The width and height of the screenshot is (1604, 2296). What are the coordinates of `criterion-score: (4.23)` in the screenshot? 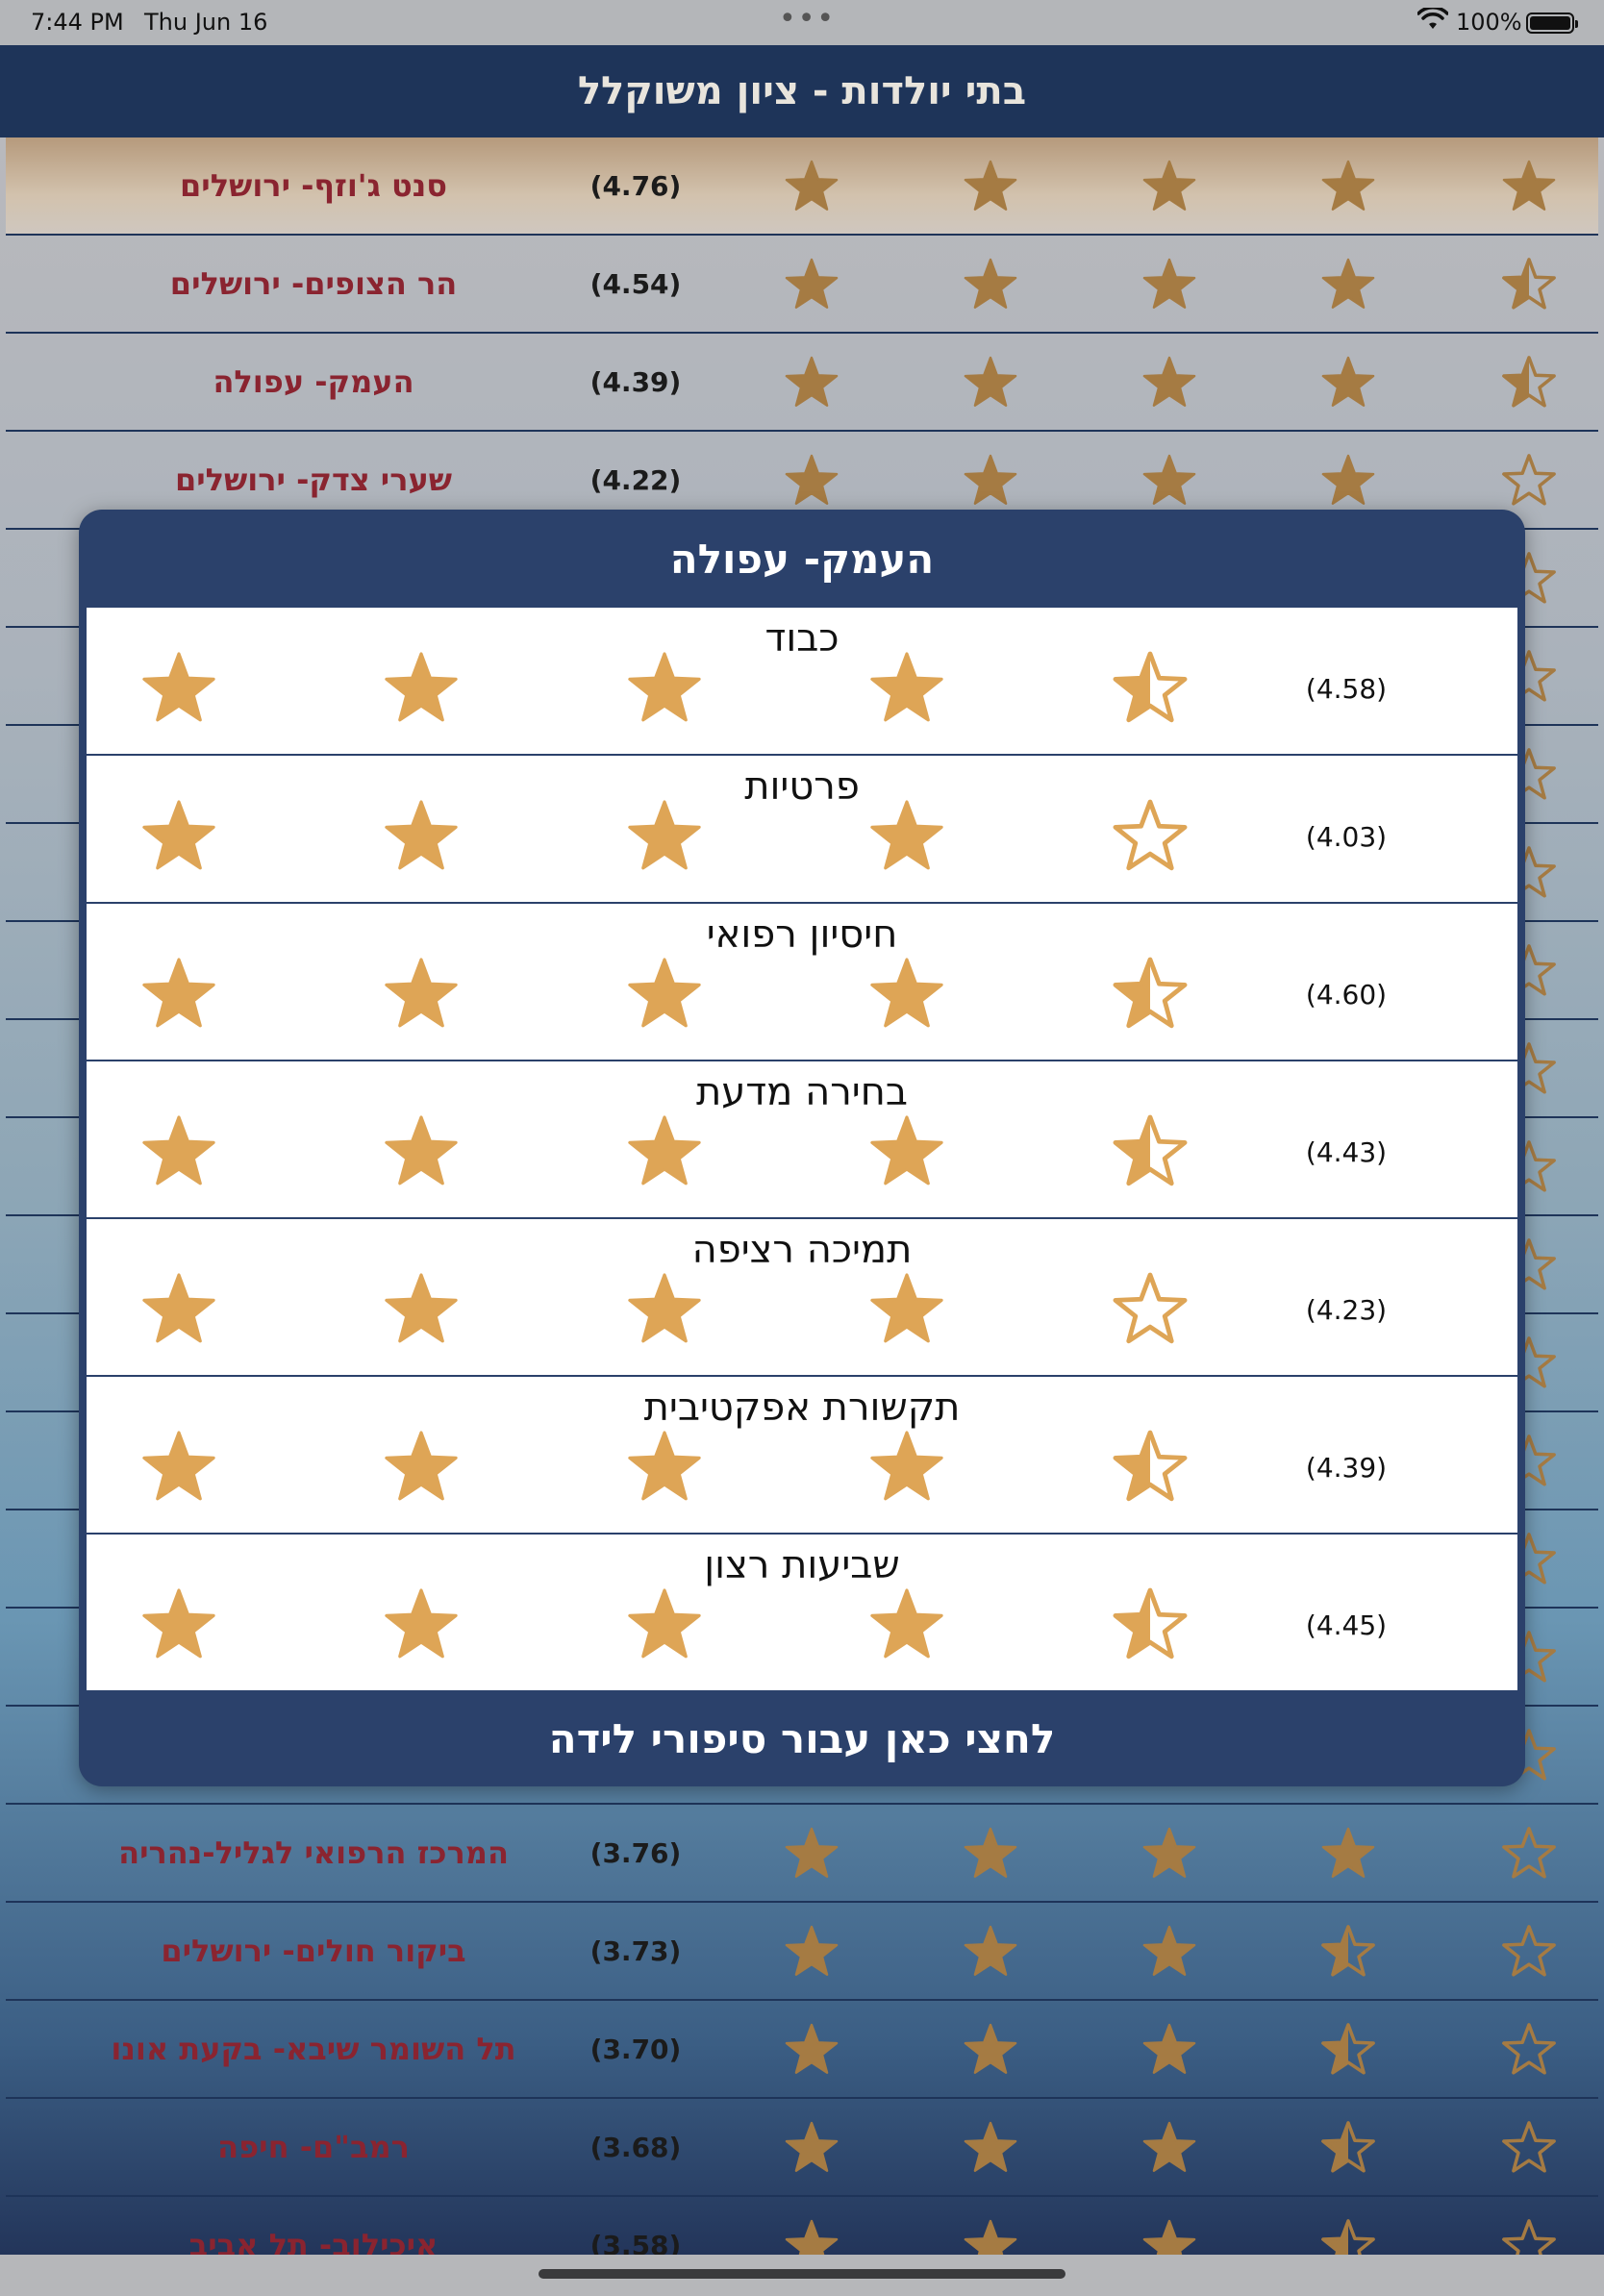 It's located at (1346, 1309).